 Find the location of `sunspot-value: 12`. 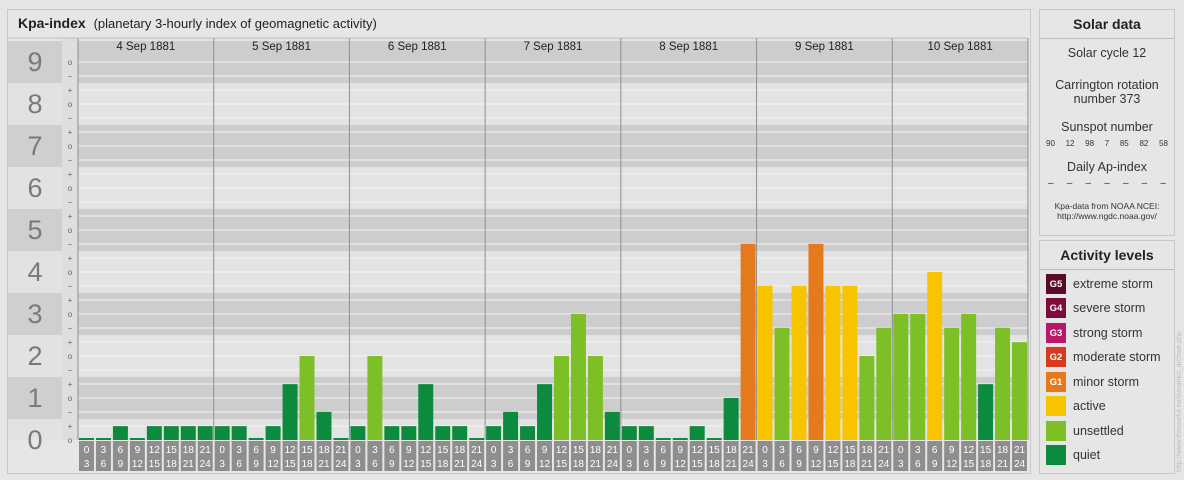

sunspot-value: 12 is located at coordinates (1070, 143).